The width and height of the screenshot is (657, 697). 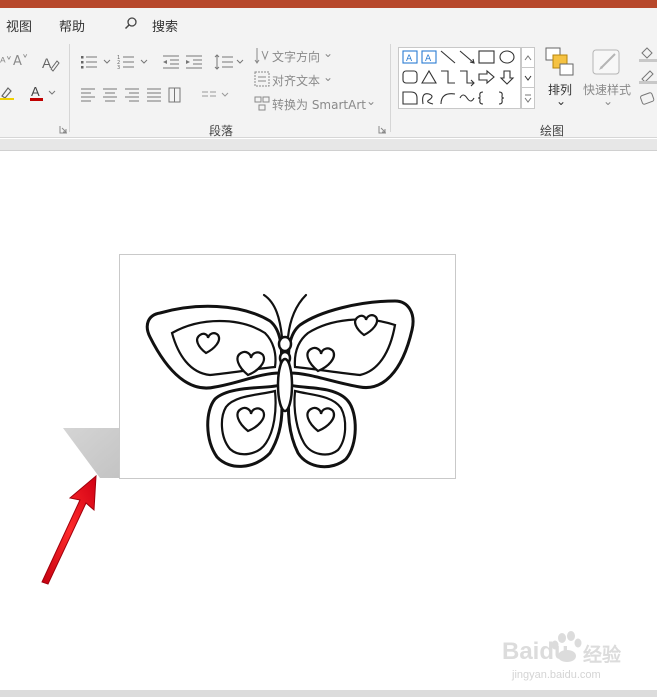 I want to click on watermark-url: jingyan.baidu.com, so click(x=556, y=675).